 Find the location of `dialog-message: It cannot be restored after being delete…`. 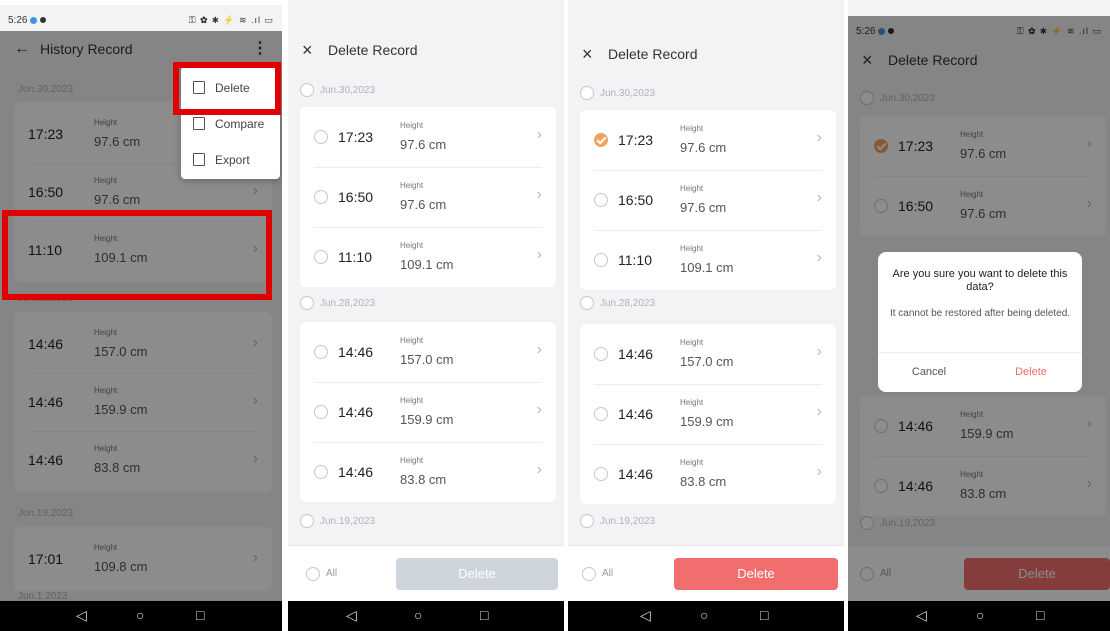

dialog-message: It cannot be restored after being delete… is located at coordinates (980, 313).